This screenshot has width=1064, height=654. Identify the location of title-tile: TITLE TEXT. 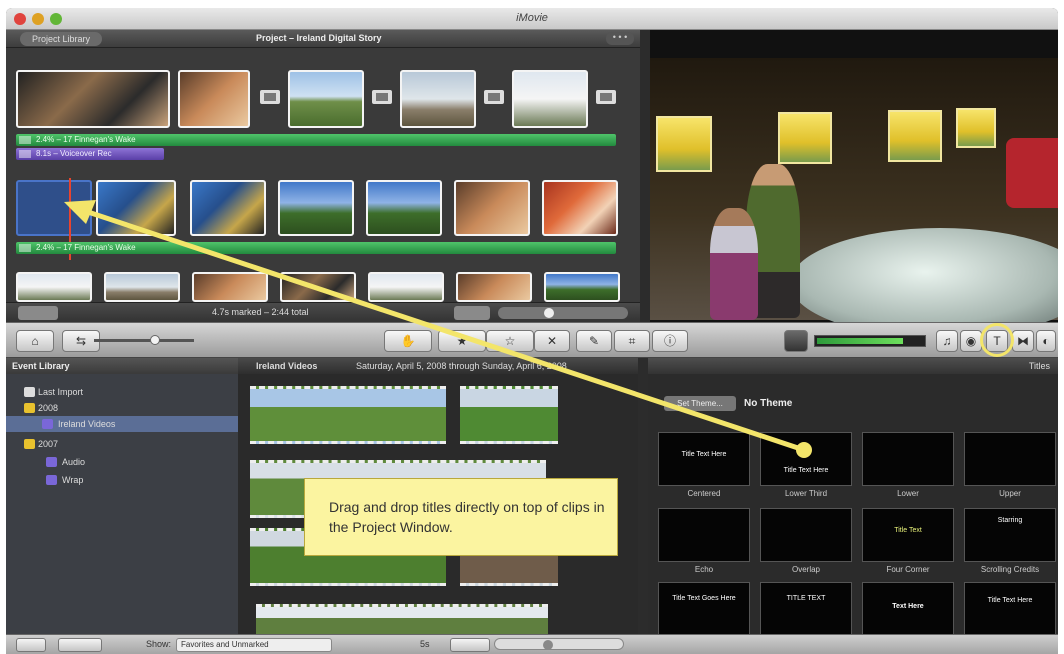
(806, 609).